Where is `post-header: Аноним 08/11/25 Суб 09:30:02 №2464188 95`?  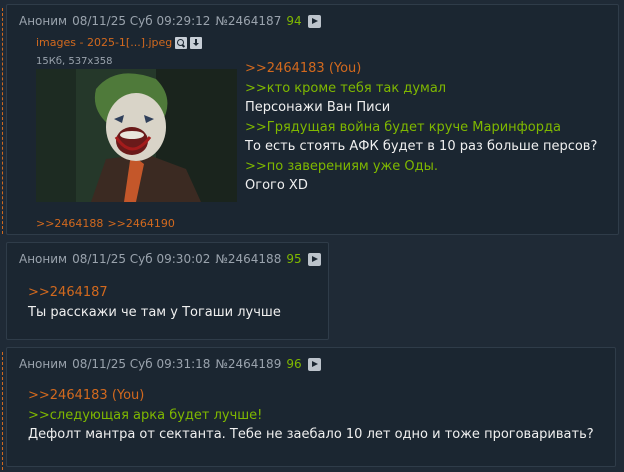
post-header: Аноним 08/11/25 Суб 09:30:02 №2464188 95 is located at coordinates (172, 259).